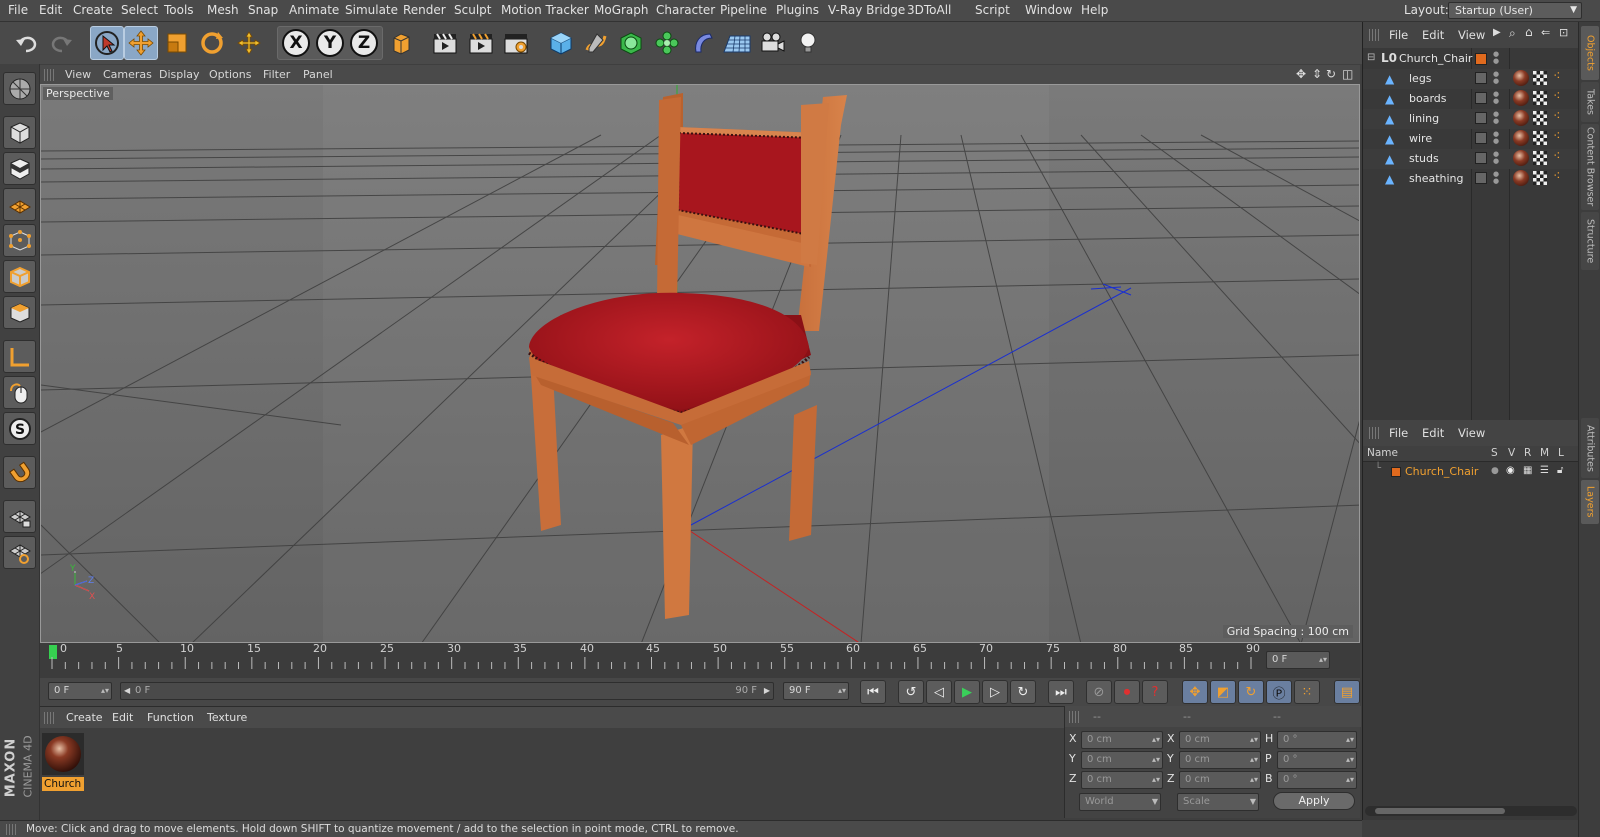 The image size is (1600, 837). I want to click on viewport-menu-panel: Panel, so click(318, 74).